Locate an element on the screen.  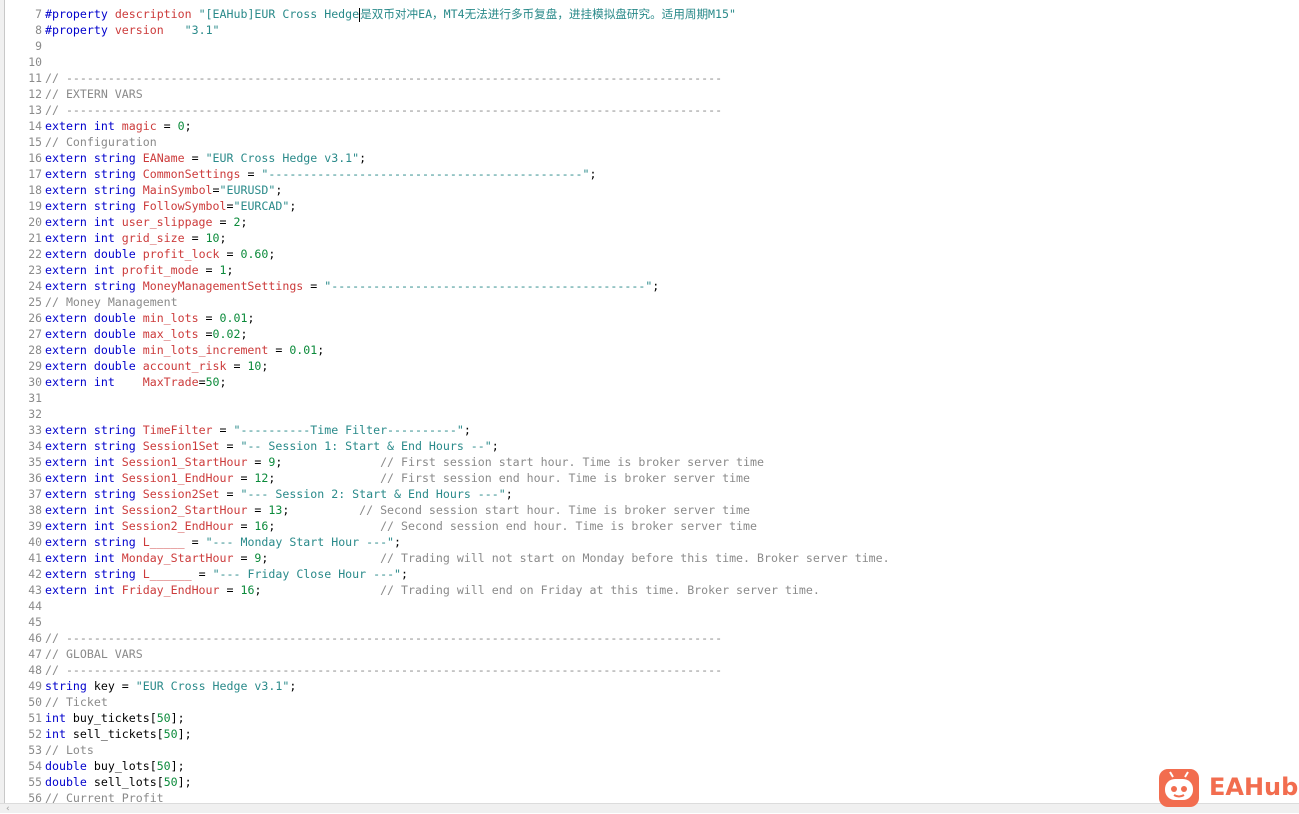
code-line: 30 extern int MaxTrade=50; is located at coordinates (649, 382).